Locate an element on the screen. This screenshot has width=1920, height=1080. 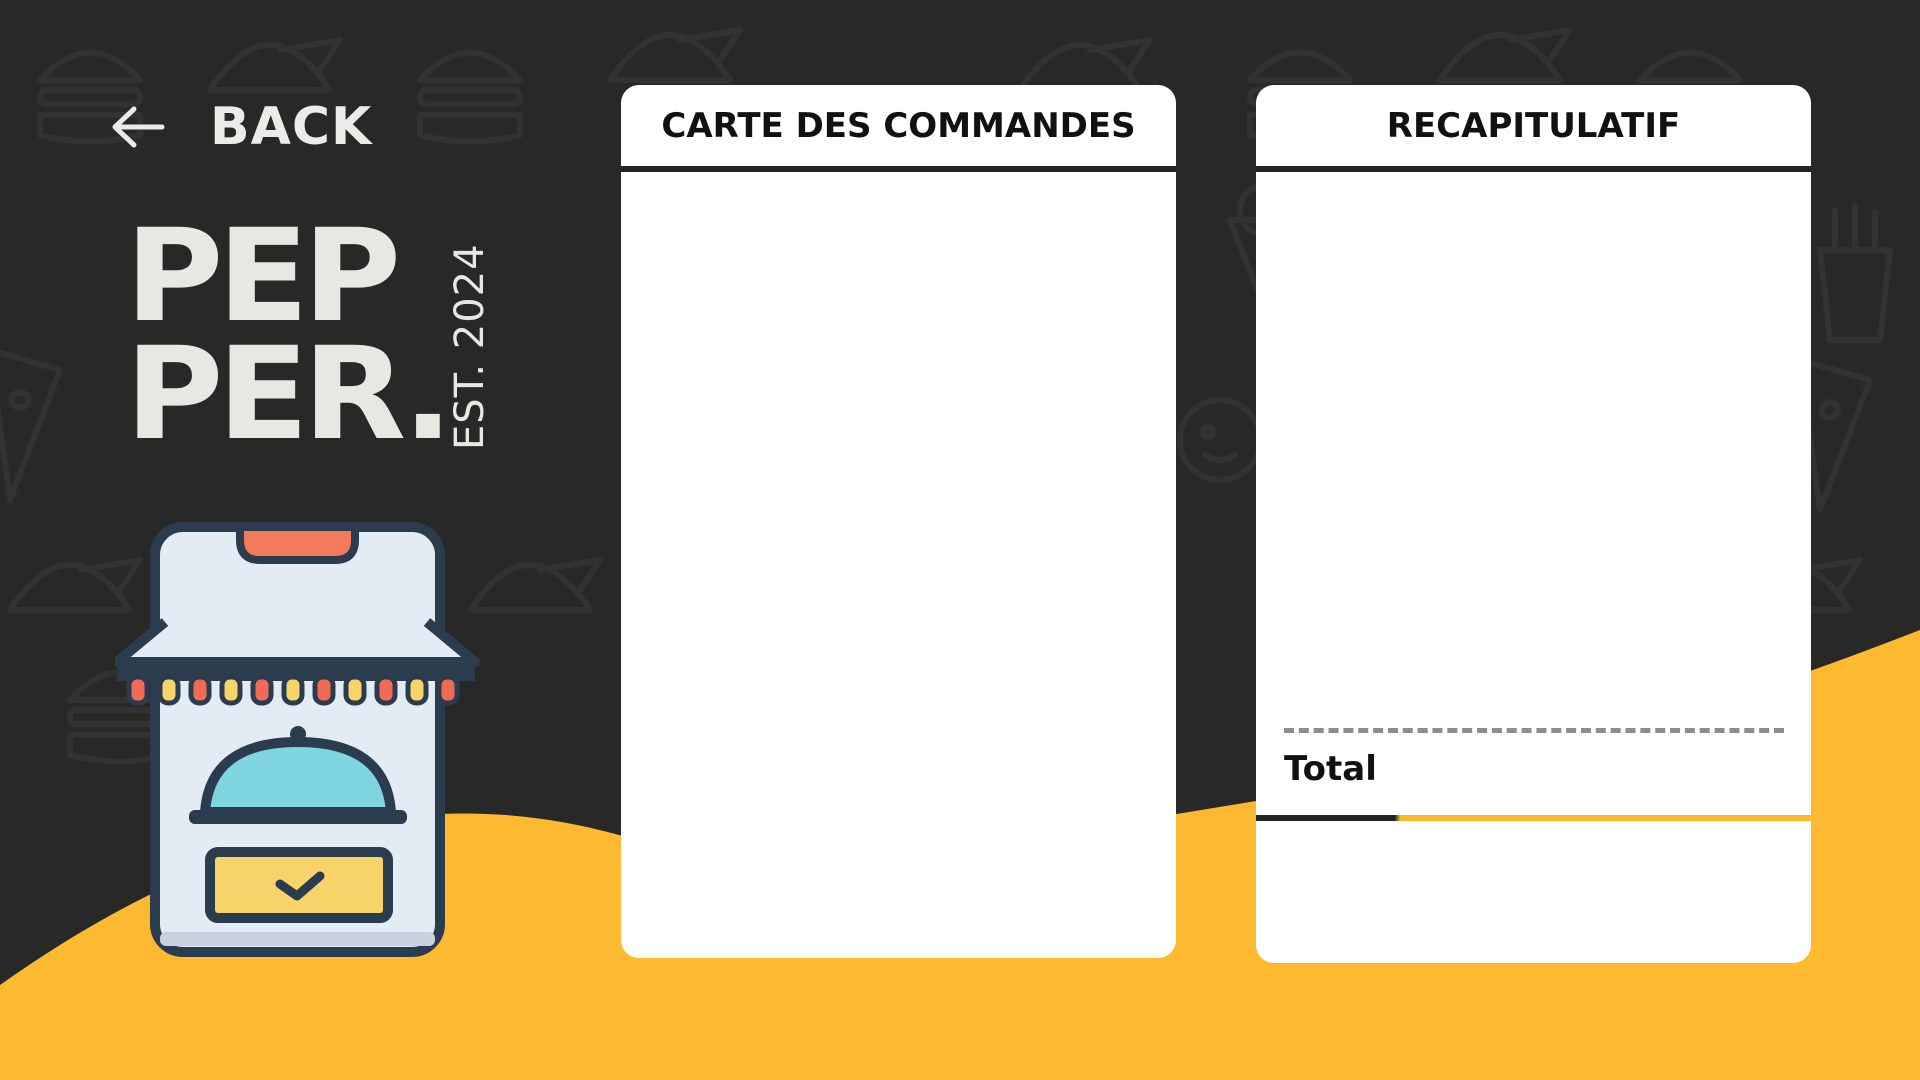
pepper-logo: PEP PER. EST. 2024 is located at coordinates (310, 335).